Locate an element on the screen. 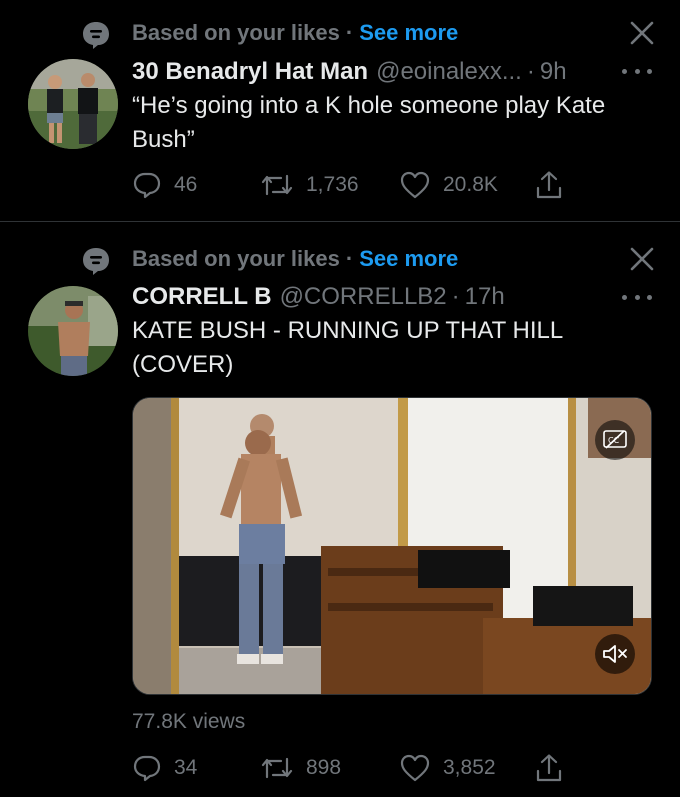 This screenshot has width=680, height=797. tweet-time: 9h is located at coordinates (553, 71).